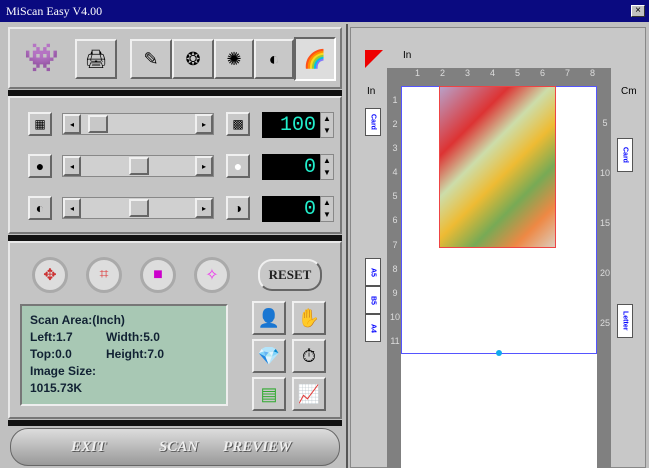 The width and height of the screenshot is (649, 468). I want to click on brightness-spinner: ▲ ▼, so click(327, 167).